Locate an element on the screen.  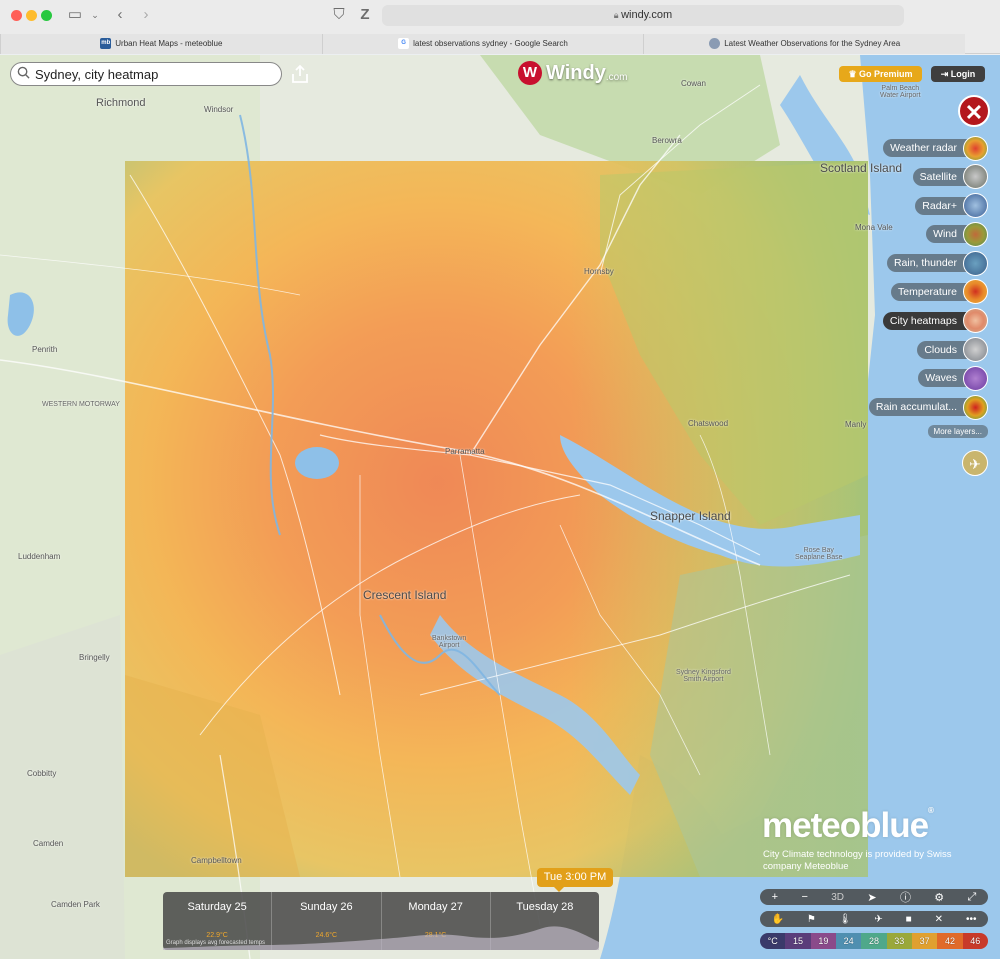
window-minimize-button is located at coordinates (31, 15).